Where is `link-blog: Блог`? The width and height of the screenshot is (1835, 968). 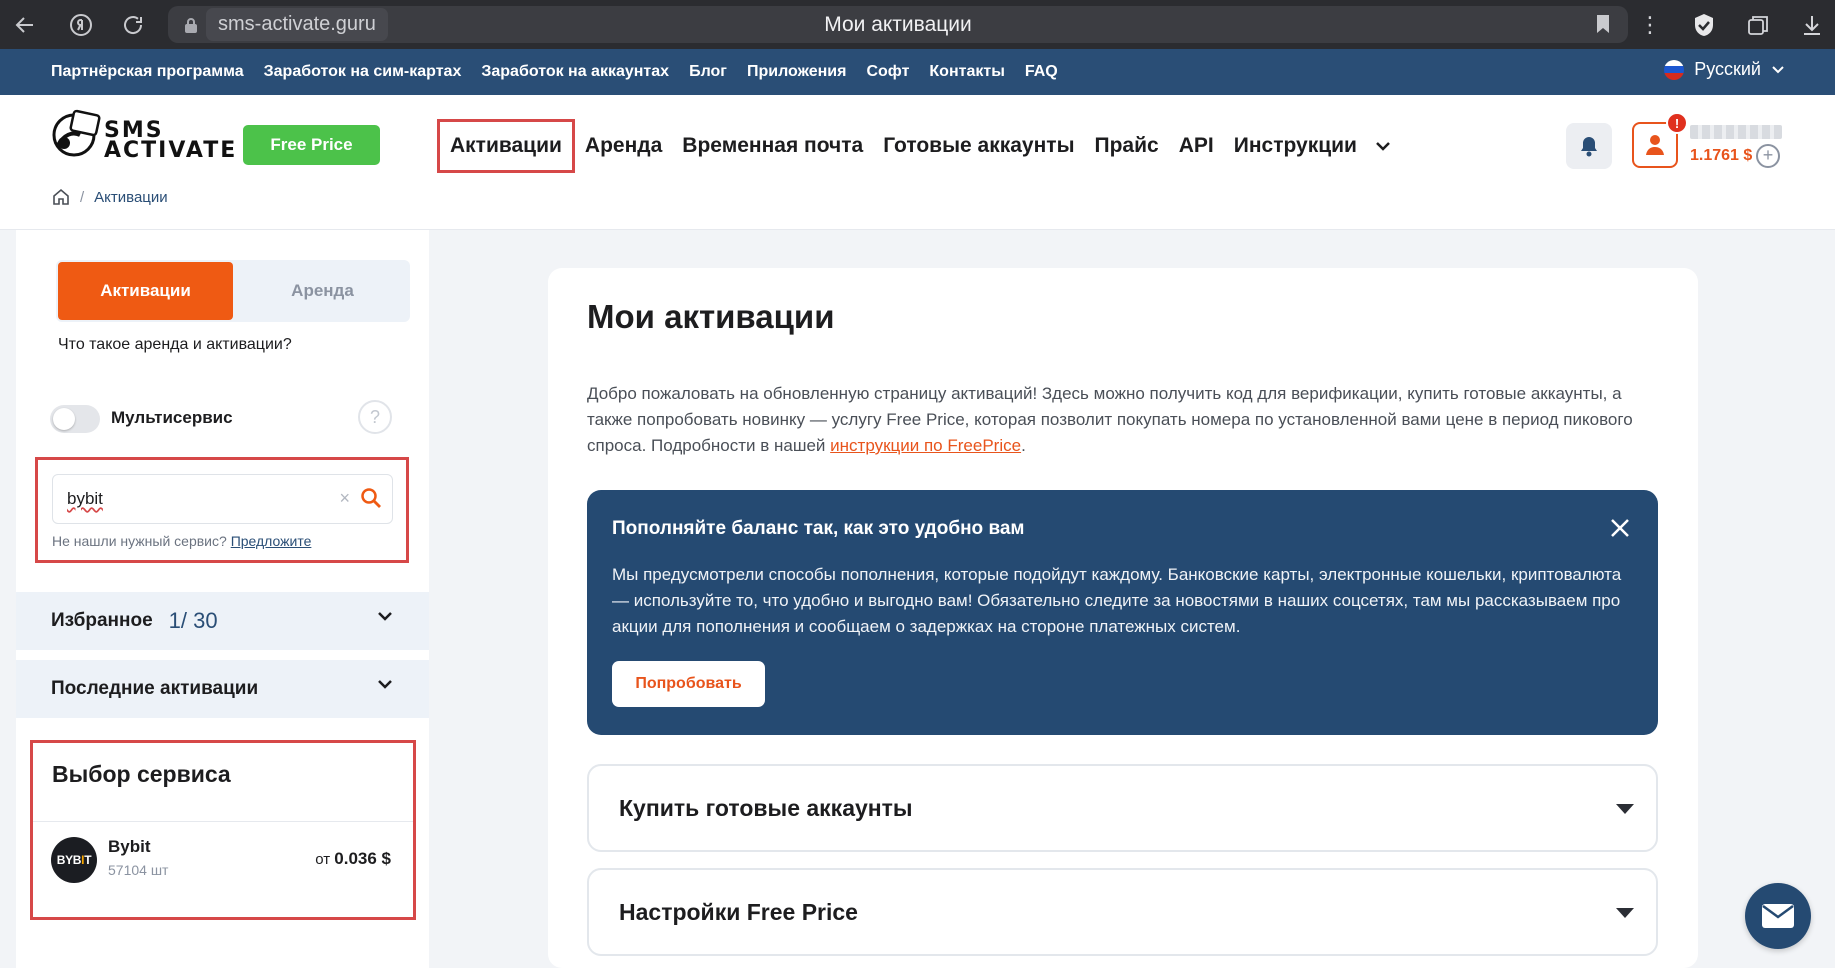
link-blog: Блог is located at coordinates (708, 72).